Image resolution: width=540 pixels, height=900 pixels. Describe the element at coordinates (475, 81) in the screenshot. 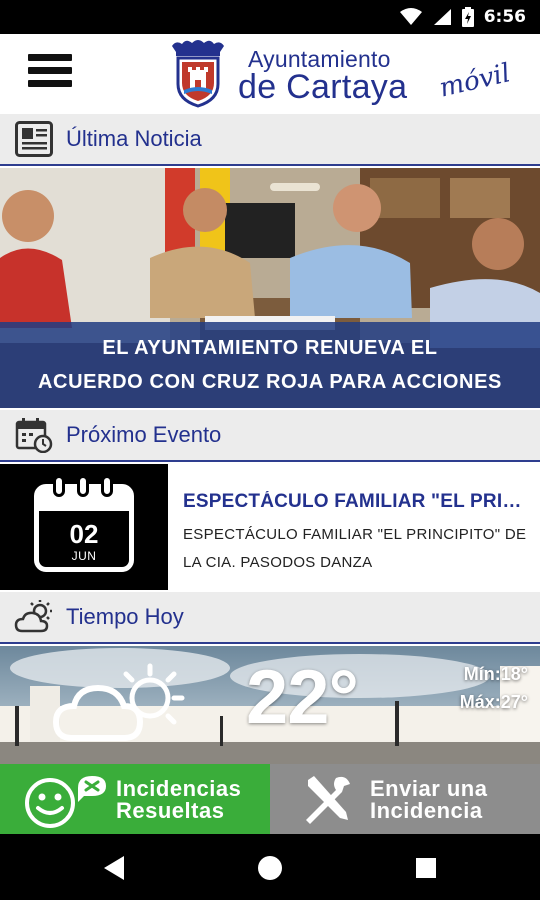

I see `brand-tag: móvil` at that location.